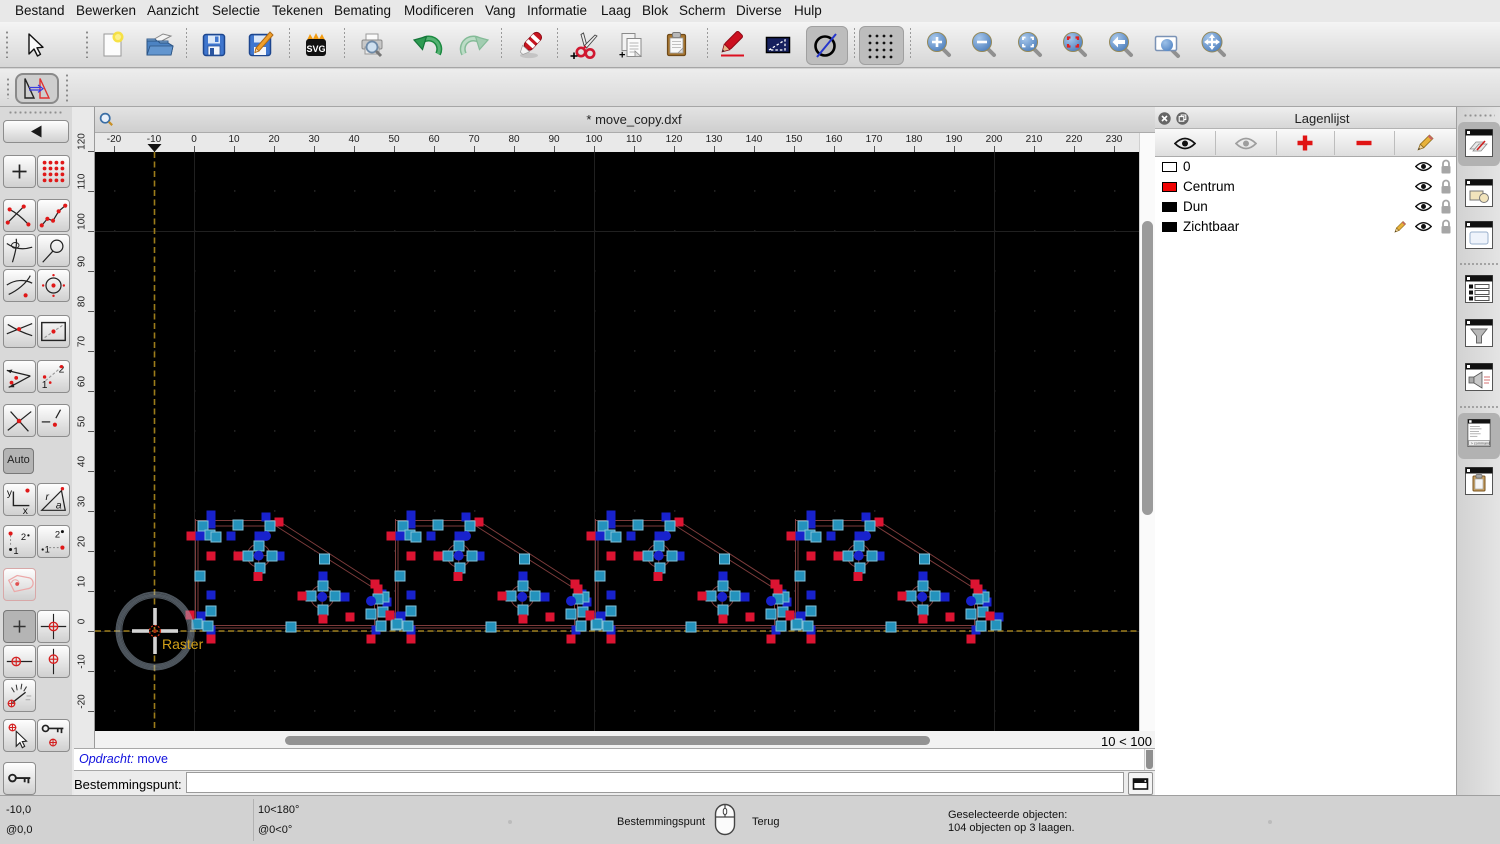  I want to click on svg-text: > command, so click(1480, 444).